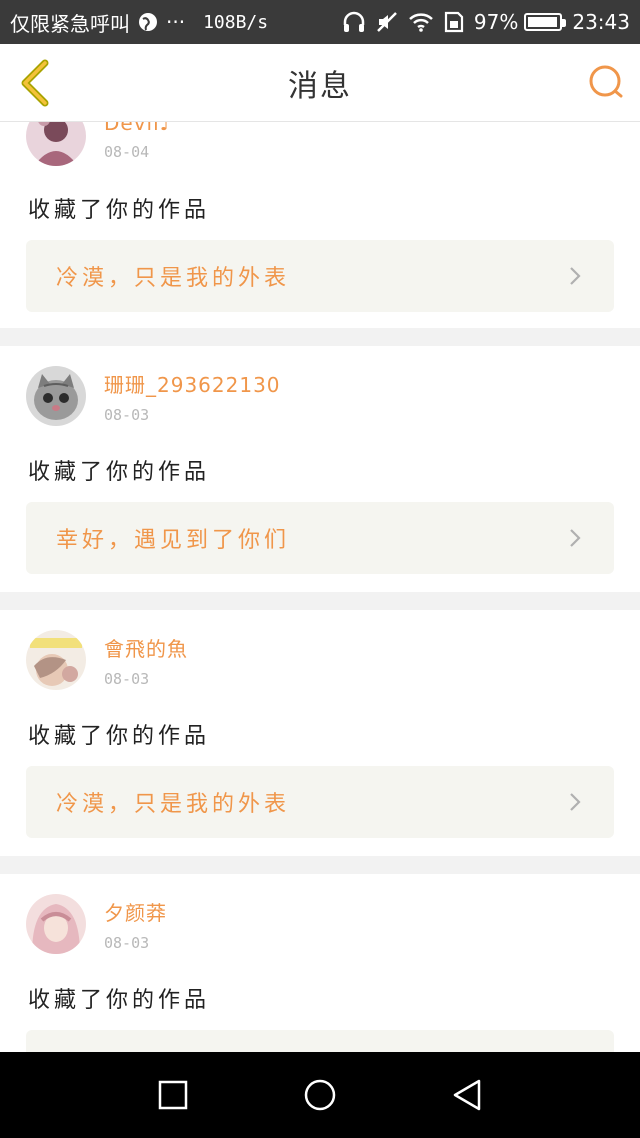 The image size is (640, 1138). I want to click on recent-apps-button, so click(173, 1095).